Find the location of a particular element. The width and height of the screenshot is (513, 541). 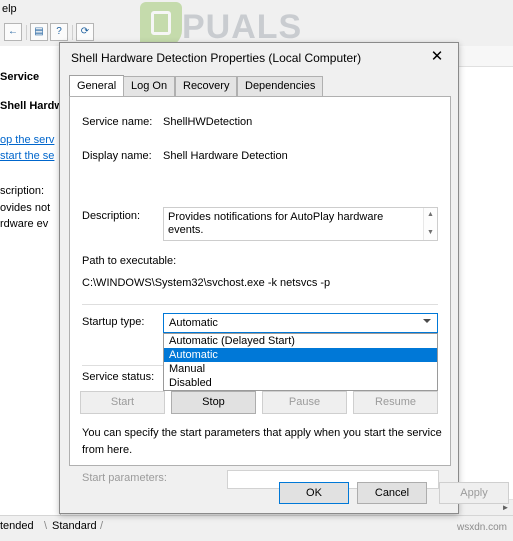

restart-service-link: start the se is located at coordinates (27, 156).